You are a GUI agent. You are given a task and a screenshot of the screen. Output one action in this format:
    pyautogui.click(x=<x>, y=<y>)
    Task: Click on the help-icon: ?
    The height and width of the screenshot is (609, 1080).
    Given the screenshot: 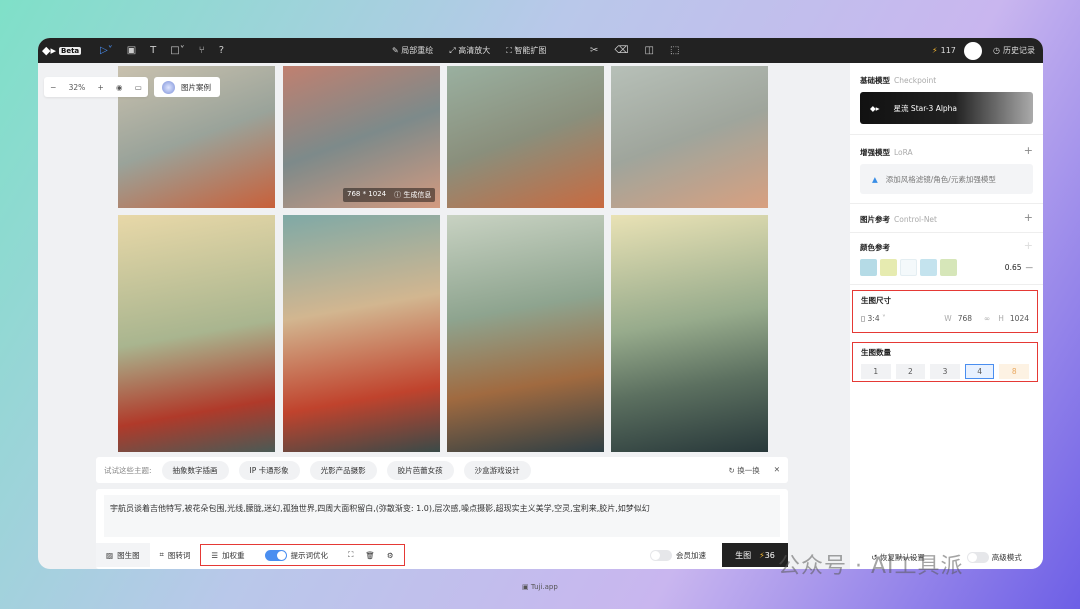 What is the action you would take?
    pyautogui.click(x=221, y=50)
    